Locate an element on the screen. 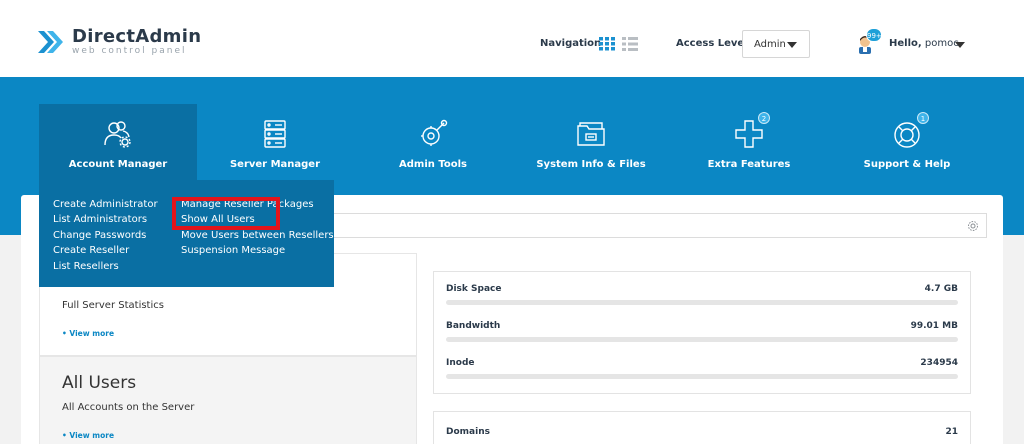 Image resolution: width=1024 pixels, height=444 pixels. logo-name: DirectAdmin is located at coordinates (137, 36).